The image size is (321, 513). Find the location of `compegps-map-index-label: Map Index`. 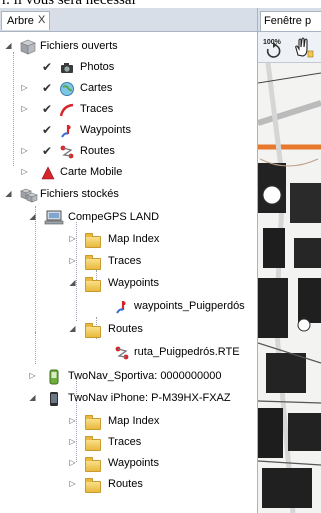

compegps-map-index-label: Map Index is located at coordinates (134, 239).